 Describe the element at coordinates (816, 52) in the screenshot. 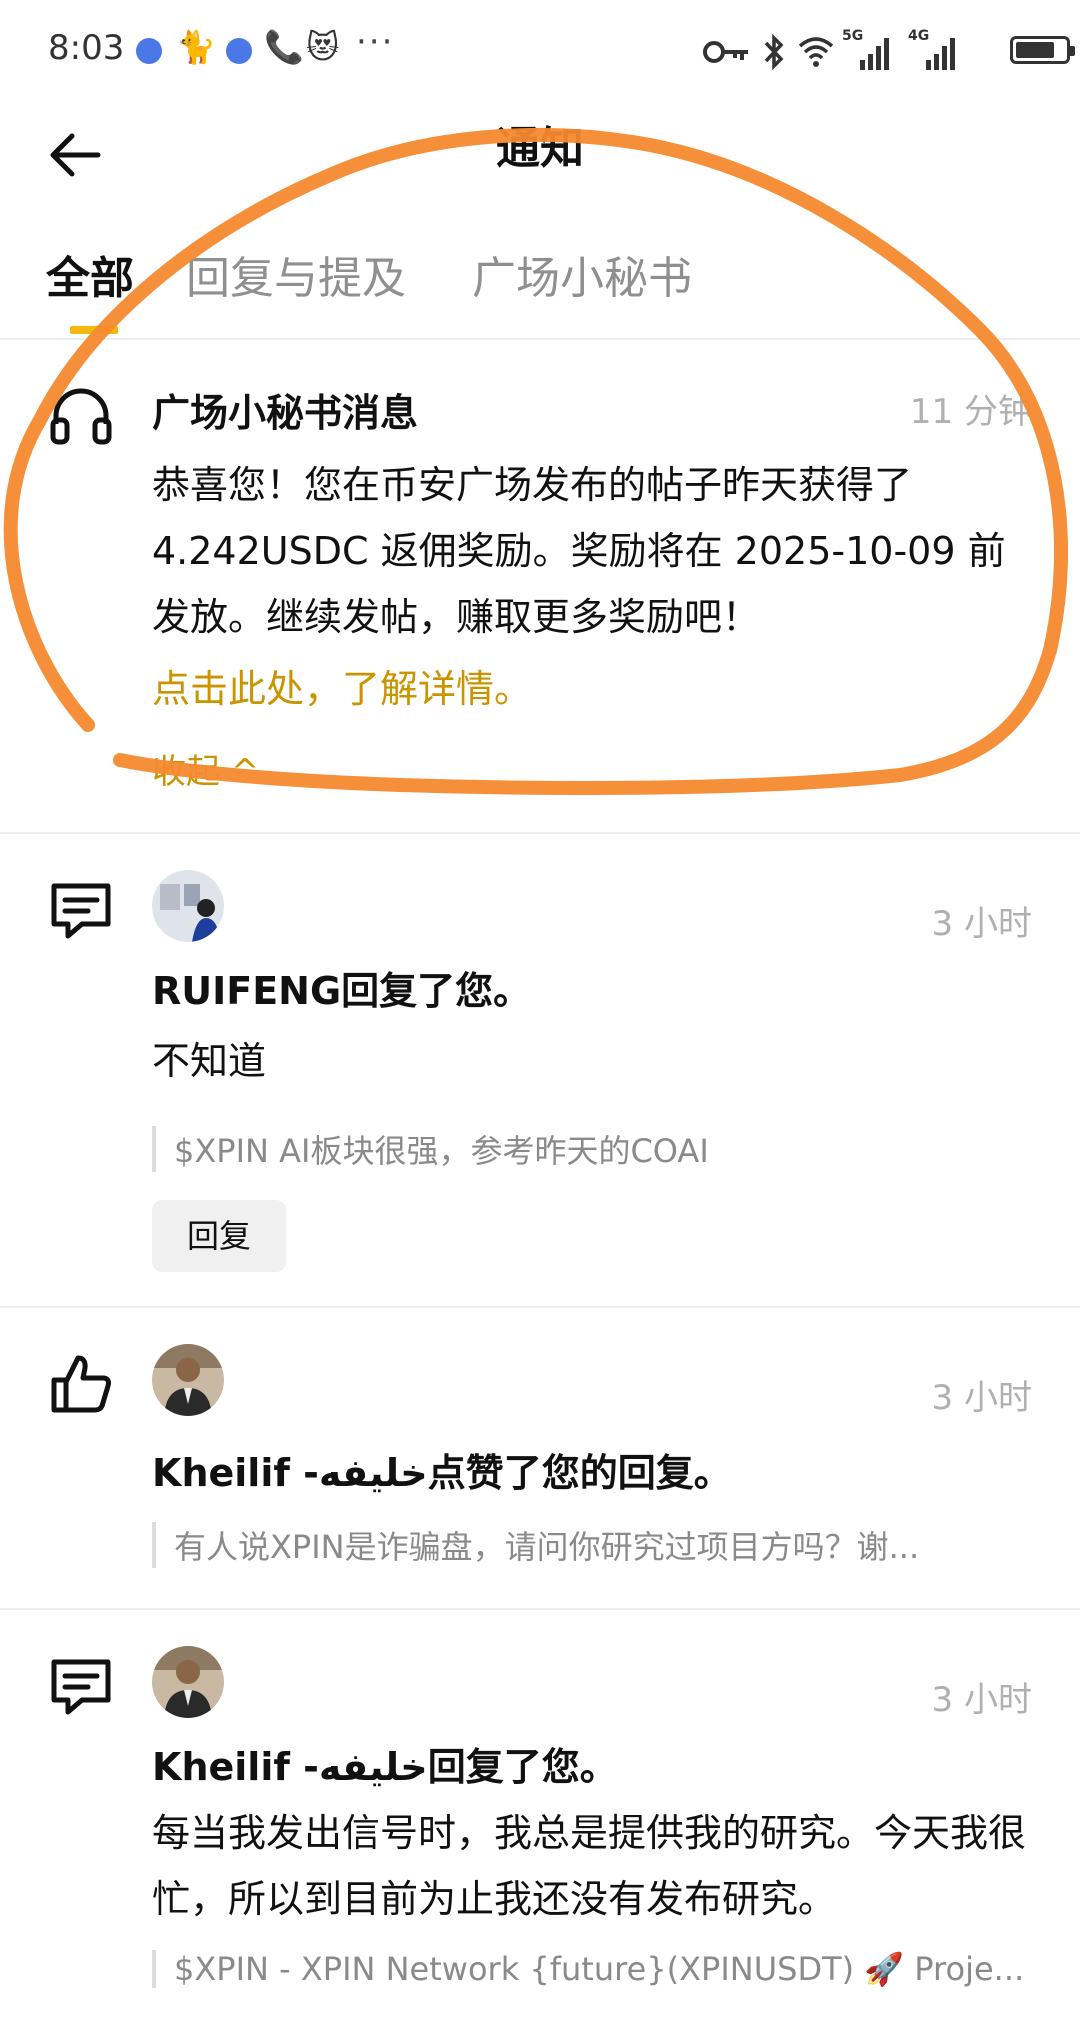

I see `wifi-icon` at that location.